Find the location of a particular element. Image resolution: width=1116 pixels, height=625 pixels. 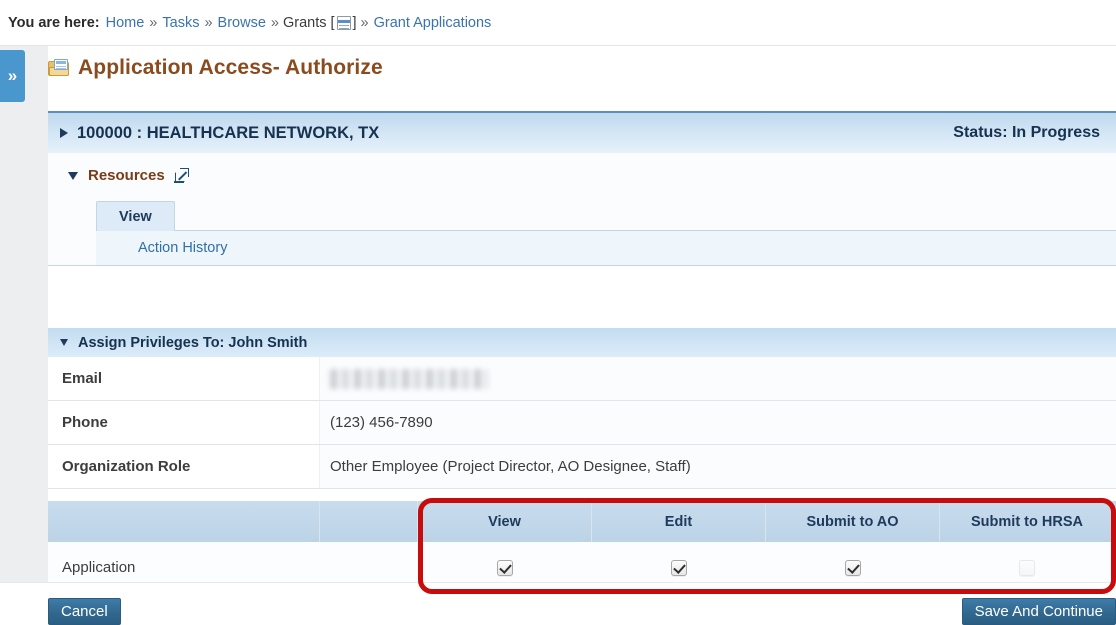

sidebar-expand-toggle: » is located at coordinates (12, 76).